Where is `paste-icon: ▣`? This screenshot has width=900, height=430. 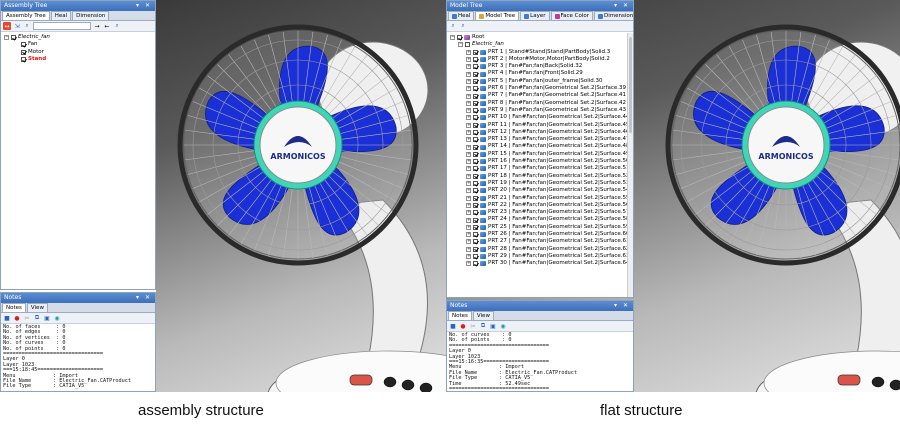
paste-icon: ▣ is located at coordinates (493, 326).